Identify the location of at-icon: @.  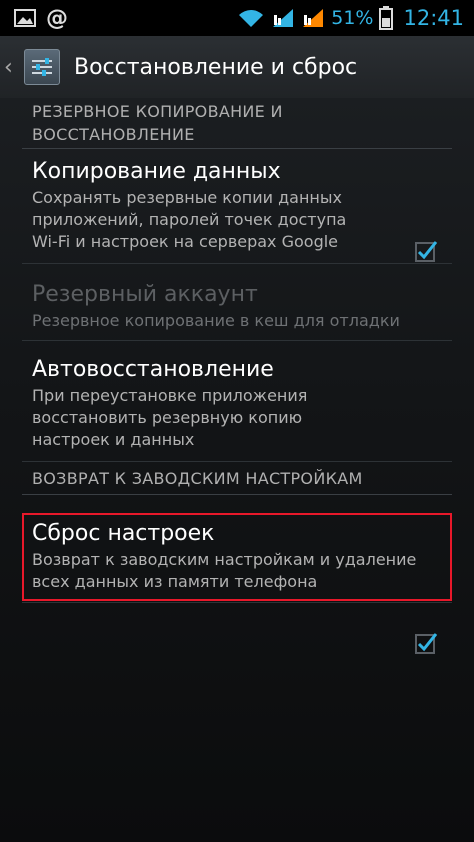
(57, 18).